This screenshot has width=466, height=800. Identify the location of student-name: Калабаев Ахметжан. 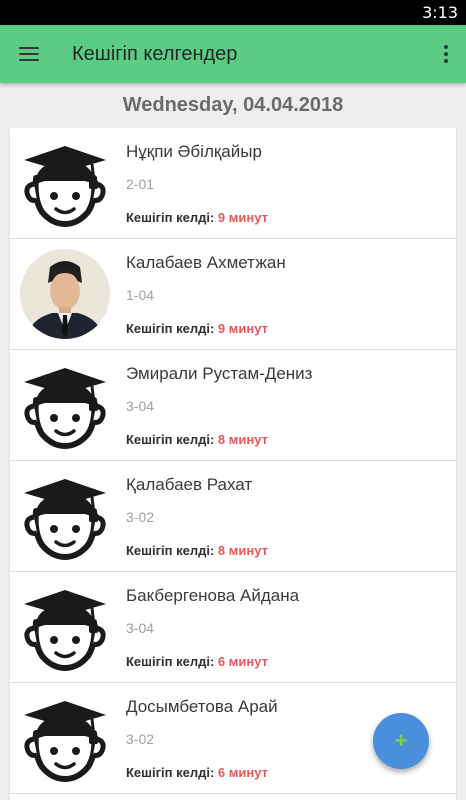
(206, 262).